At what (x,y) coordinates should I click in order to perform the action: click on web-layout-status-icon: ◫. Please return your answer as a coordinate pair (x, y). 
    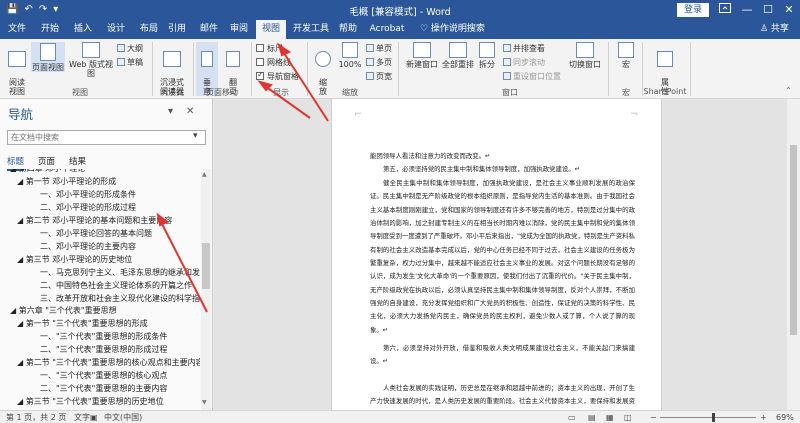
    Looking at the image, I should click on (628, 417).